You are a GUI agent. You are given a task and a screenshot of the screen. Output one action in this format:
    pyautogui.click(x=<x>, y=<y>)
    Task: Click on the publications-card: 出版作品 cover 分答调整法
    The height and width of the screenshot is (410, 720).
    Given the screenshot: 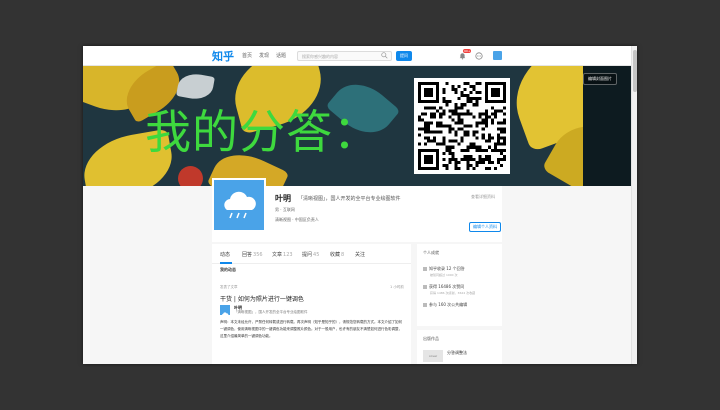 What is the action you would take?
    pyautogui.click(x=459, y=347)
    